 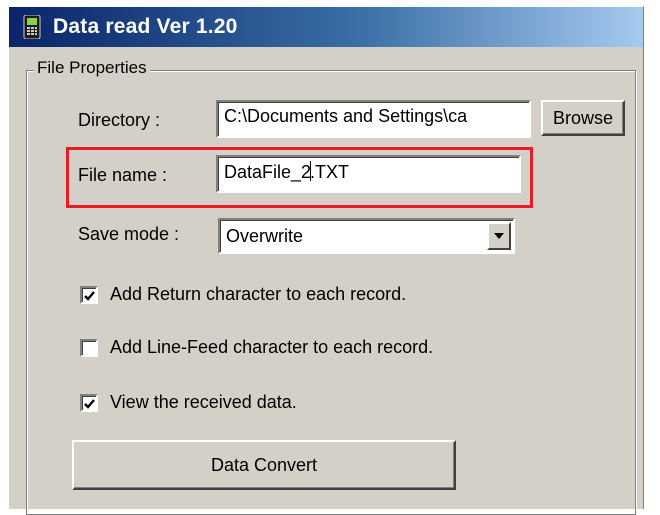 I want to click on save-mode-select: Overwrite, so click(x=366, y=236).